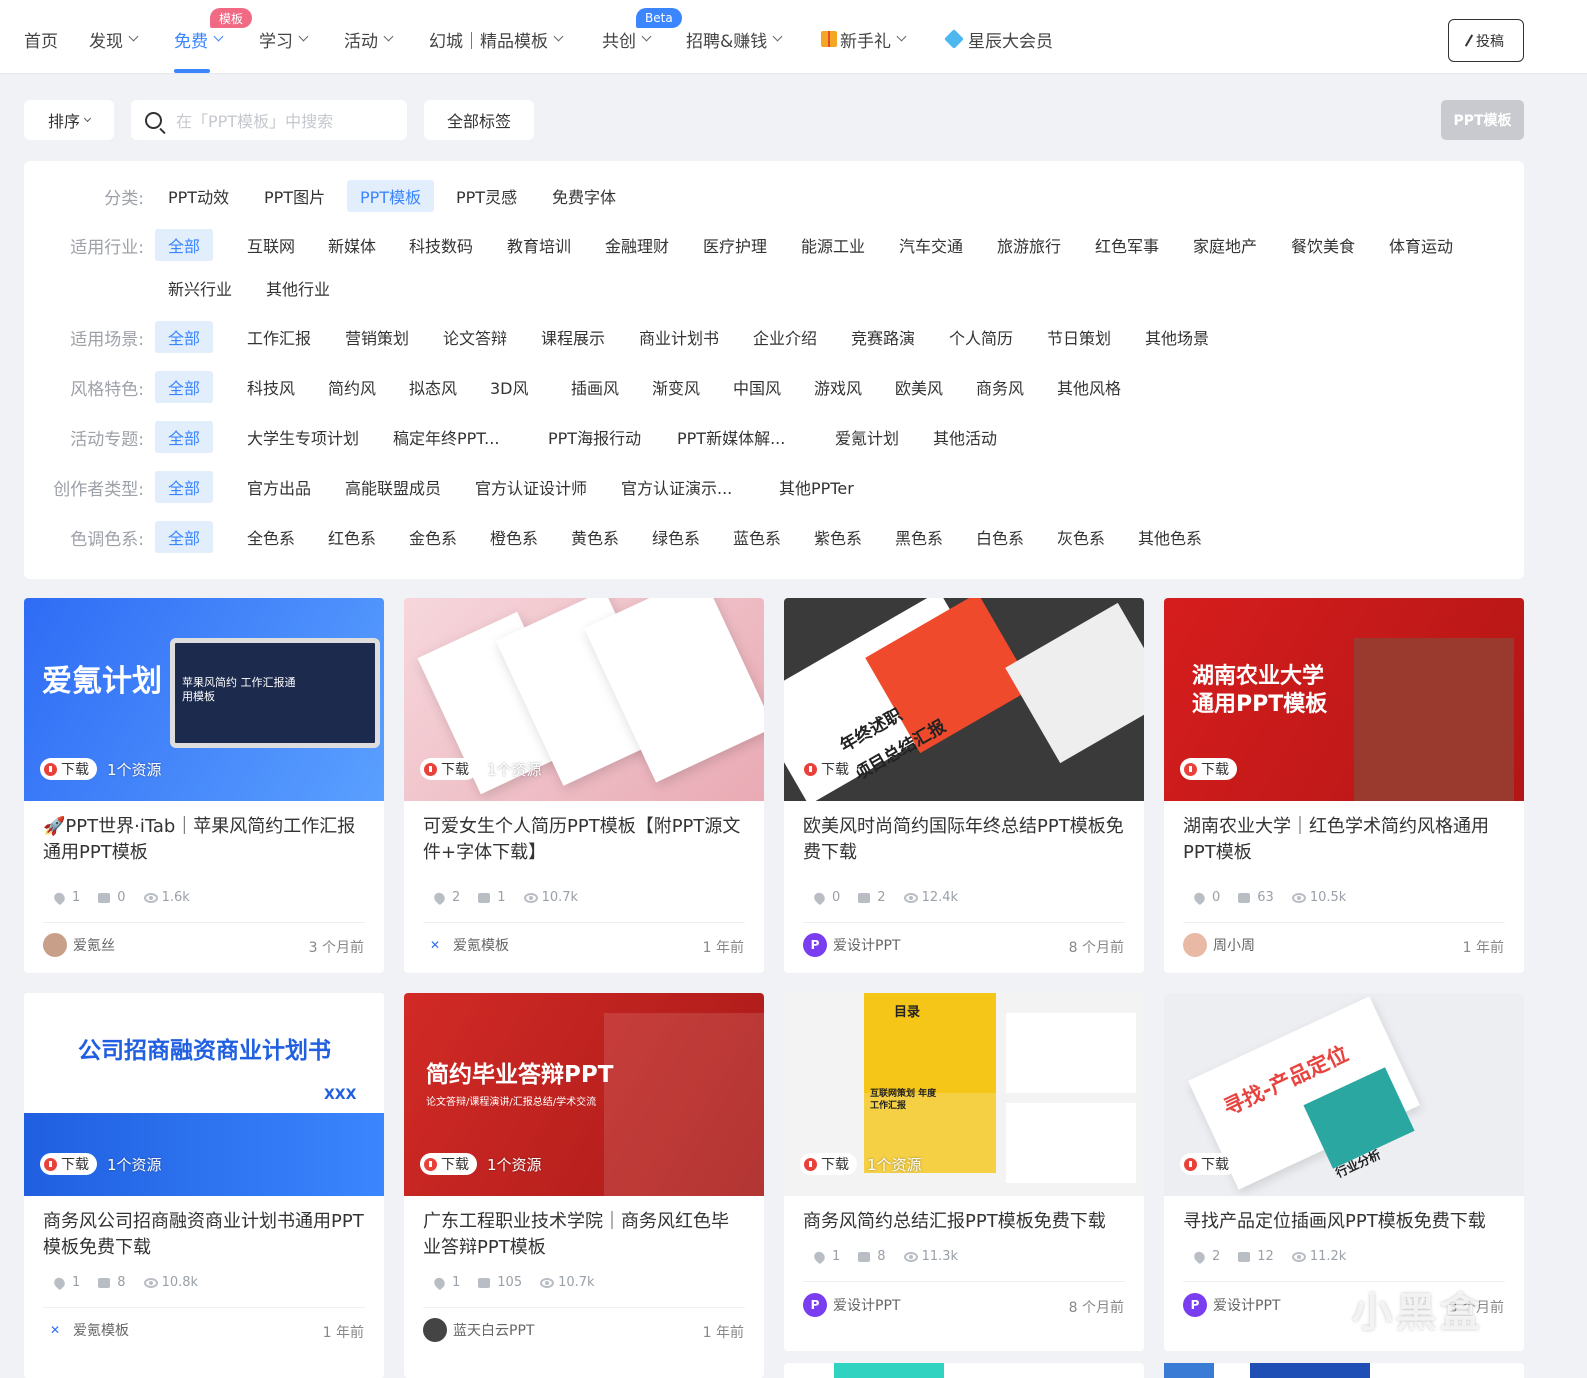 Image resolution: width=1587 pixels, height=1378 pixels. I want to click on filter-option: 全色系, so click(271, 537).